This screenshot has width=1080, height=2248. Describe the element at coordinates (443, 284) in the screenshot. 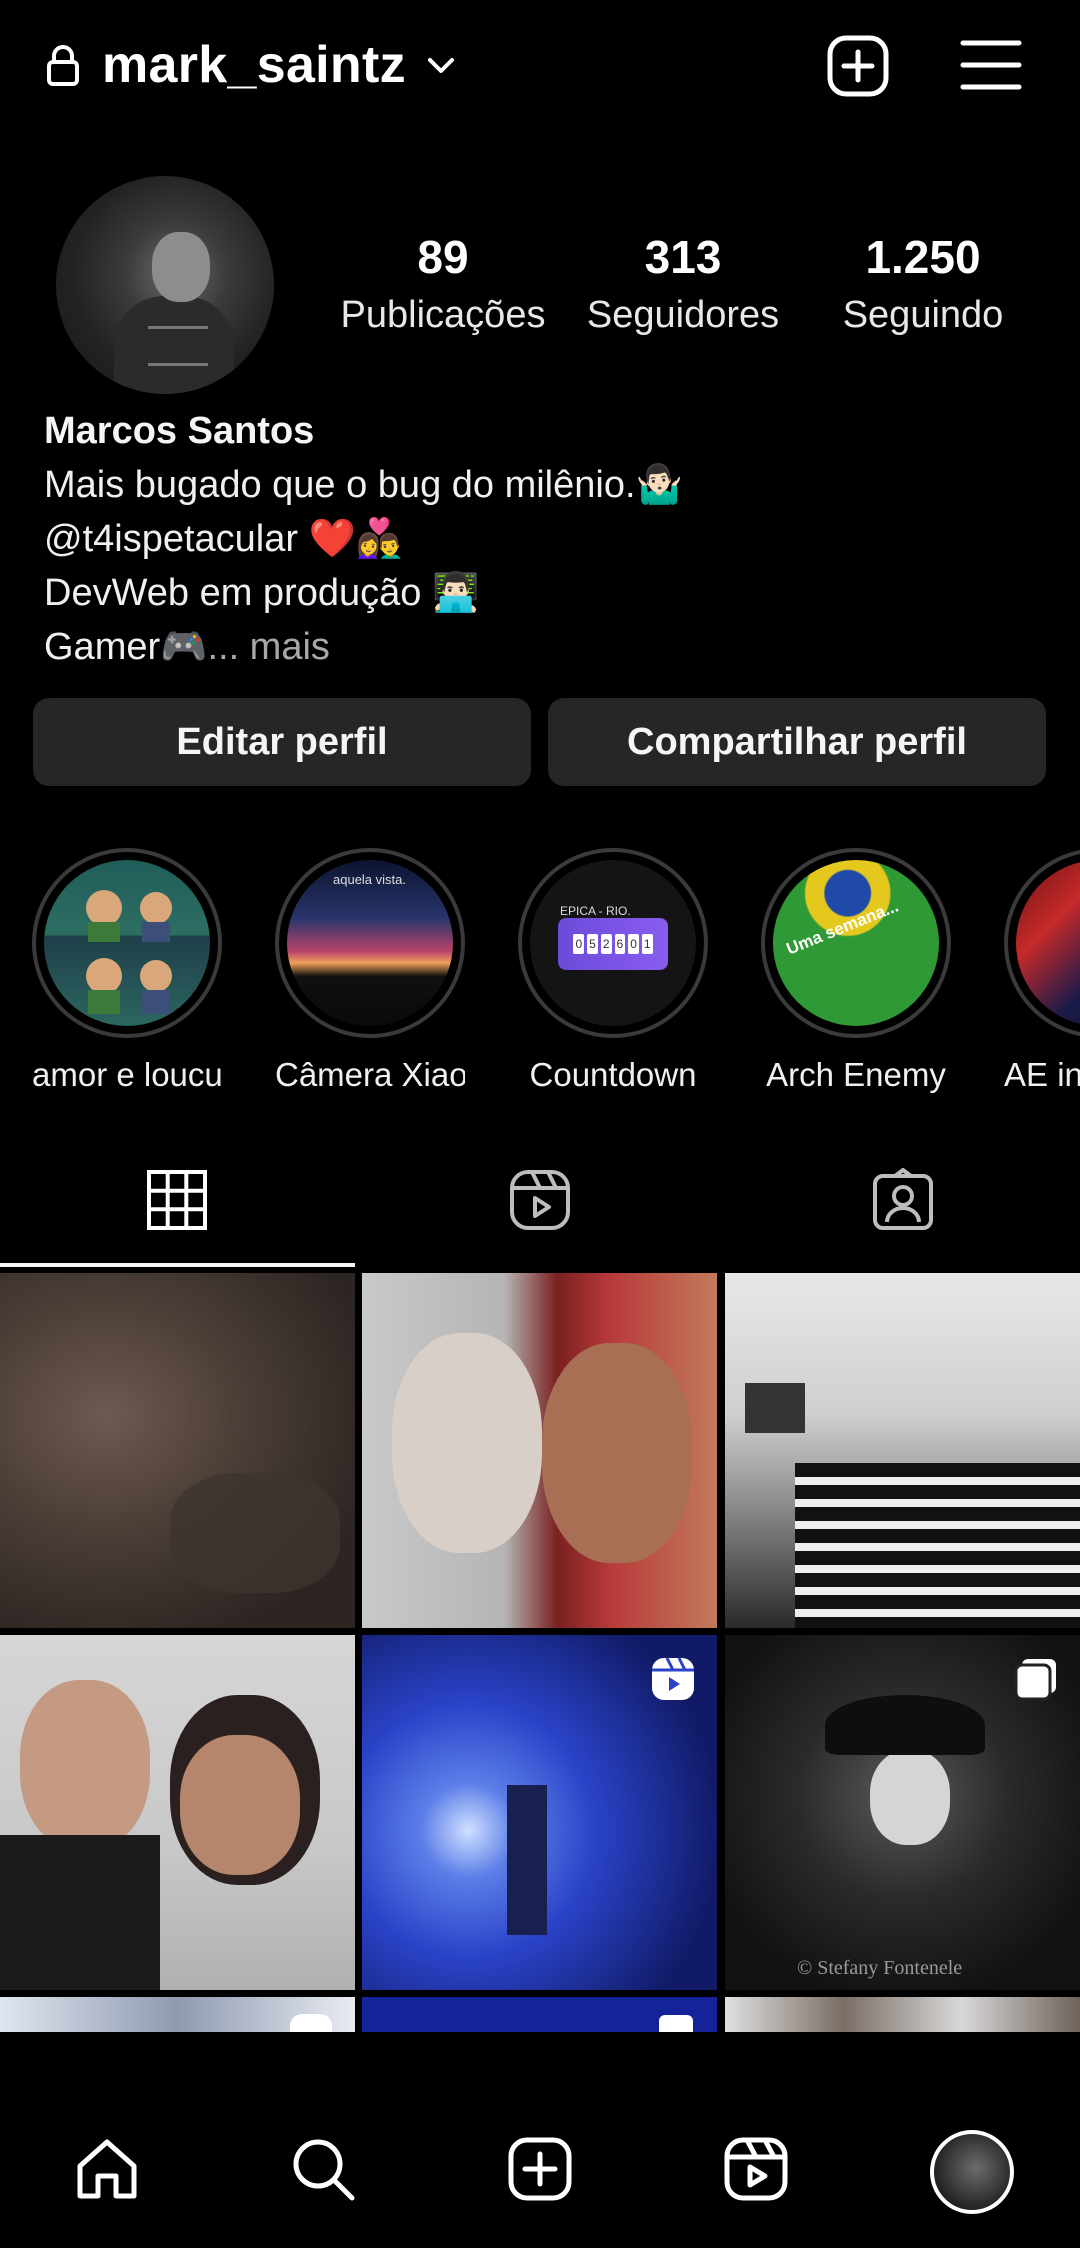

I see `stat-posts: 89 Publicações` at that location.